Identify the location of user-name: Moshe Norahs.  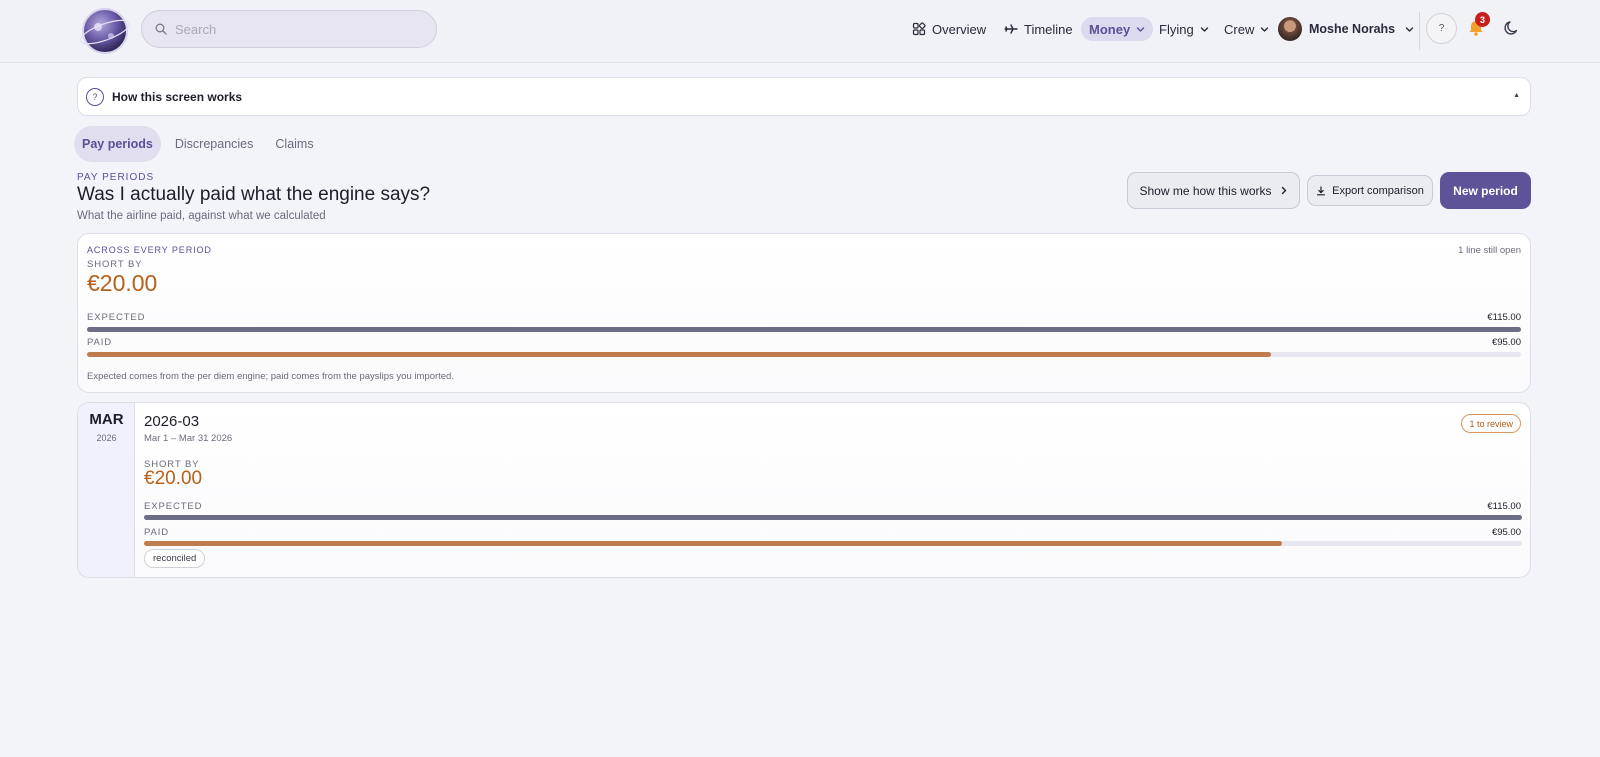
(1352, 29).